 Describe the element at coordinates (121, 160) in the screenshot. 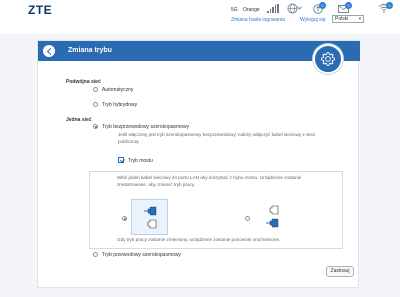

I see `bridge-mode-checkbox` at that location.